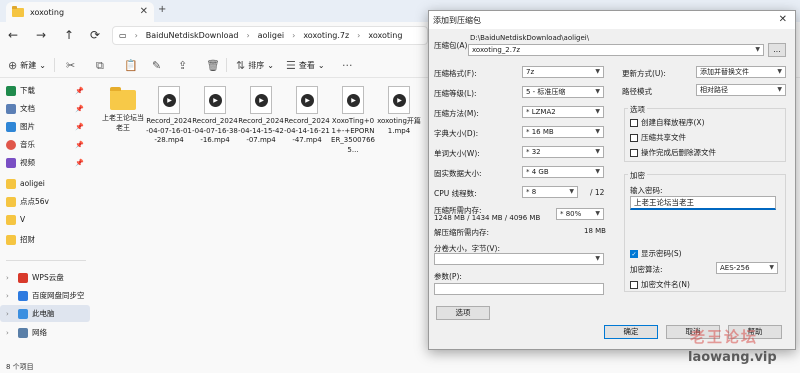  I want to click on sidebar-item-pictures: 图片 📌, so click(45, 126).